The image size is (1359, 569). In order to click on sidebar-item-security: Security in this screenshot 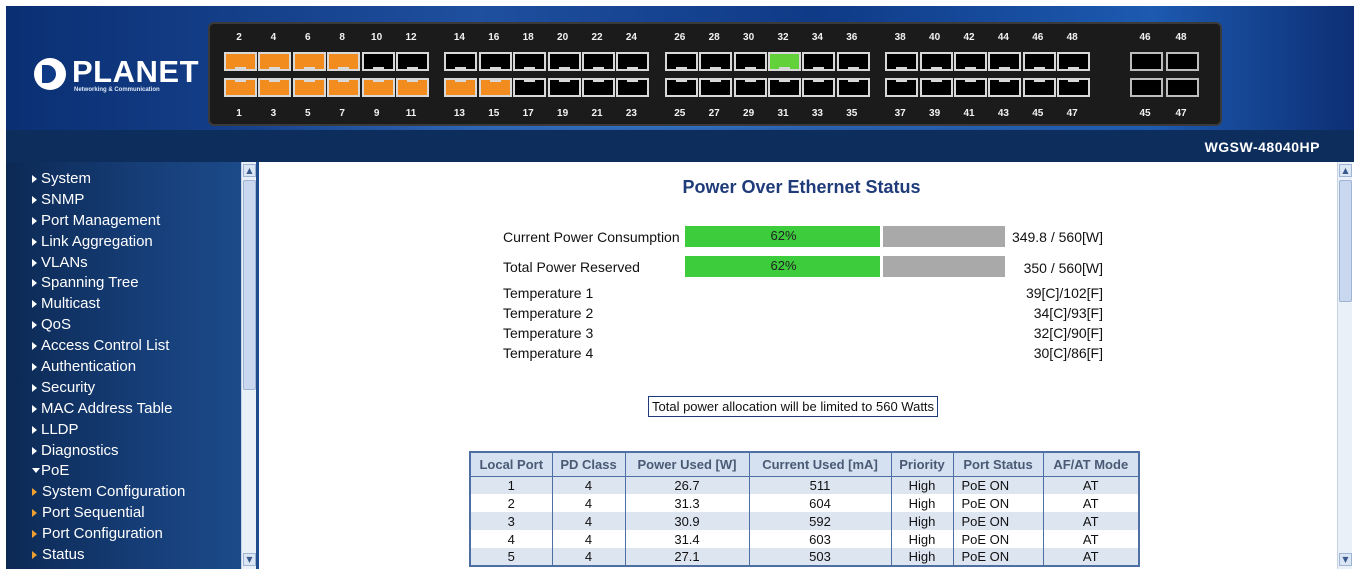, I will do `click(137, 387)`.